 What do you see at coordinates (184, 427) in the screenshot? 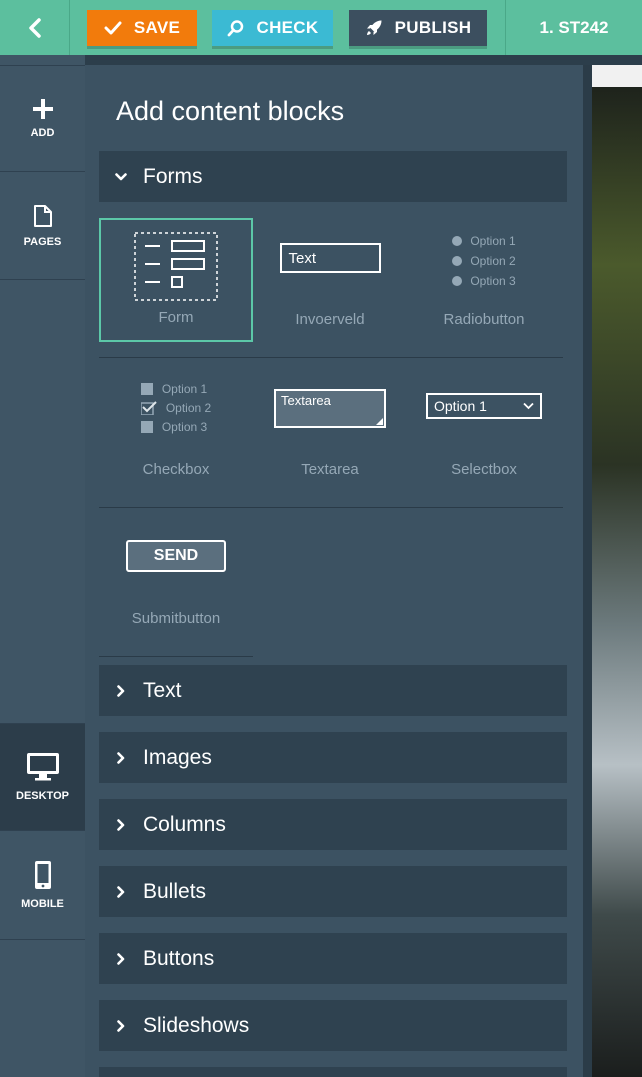
I see `checkbox-option-label: Option 3` at bounding box center [184, 427].